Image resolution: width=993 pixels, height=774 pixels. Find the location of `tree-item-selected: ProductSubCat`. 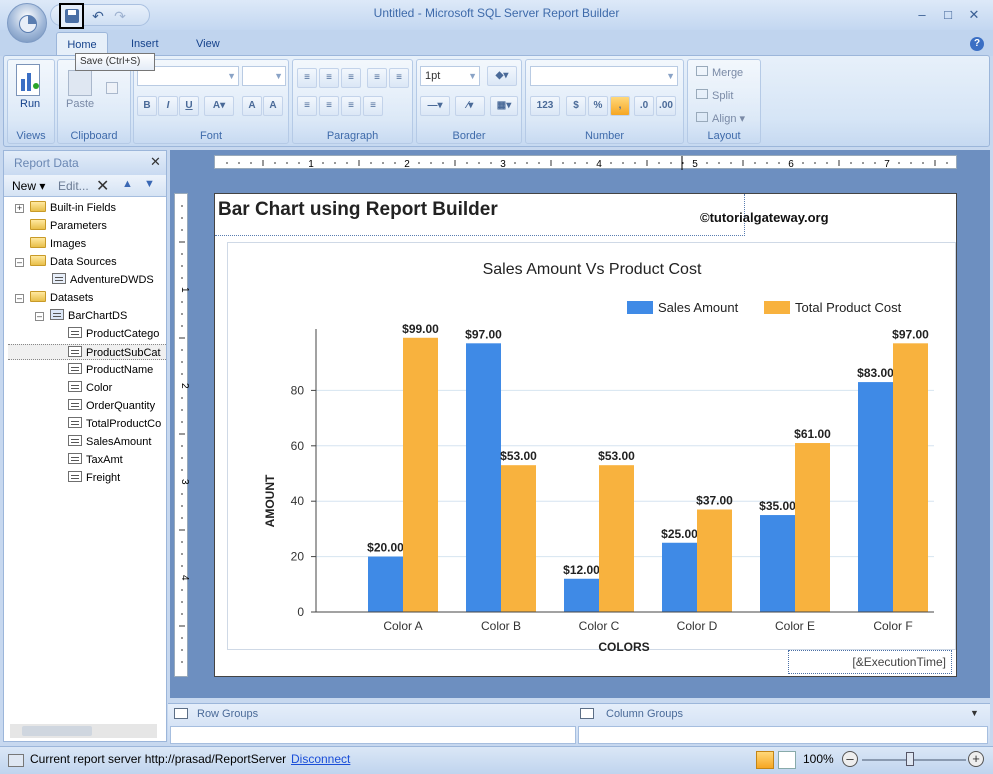

tree-item-selected: ProductSubCat is located at coordinates (87, 352).